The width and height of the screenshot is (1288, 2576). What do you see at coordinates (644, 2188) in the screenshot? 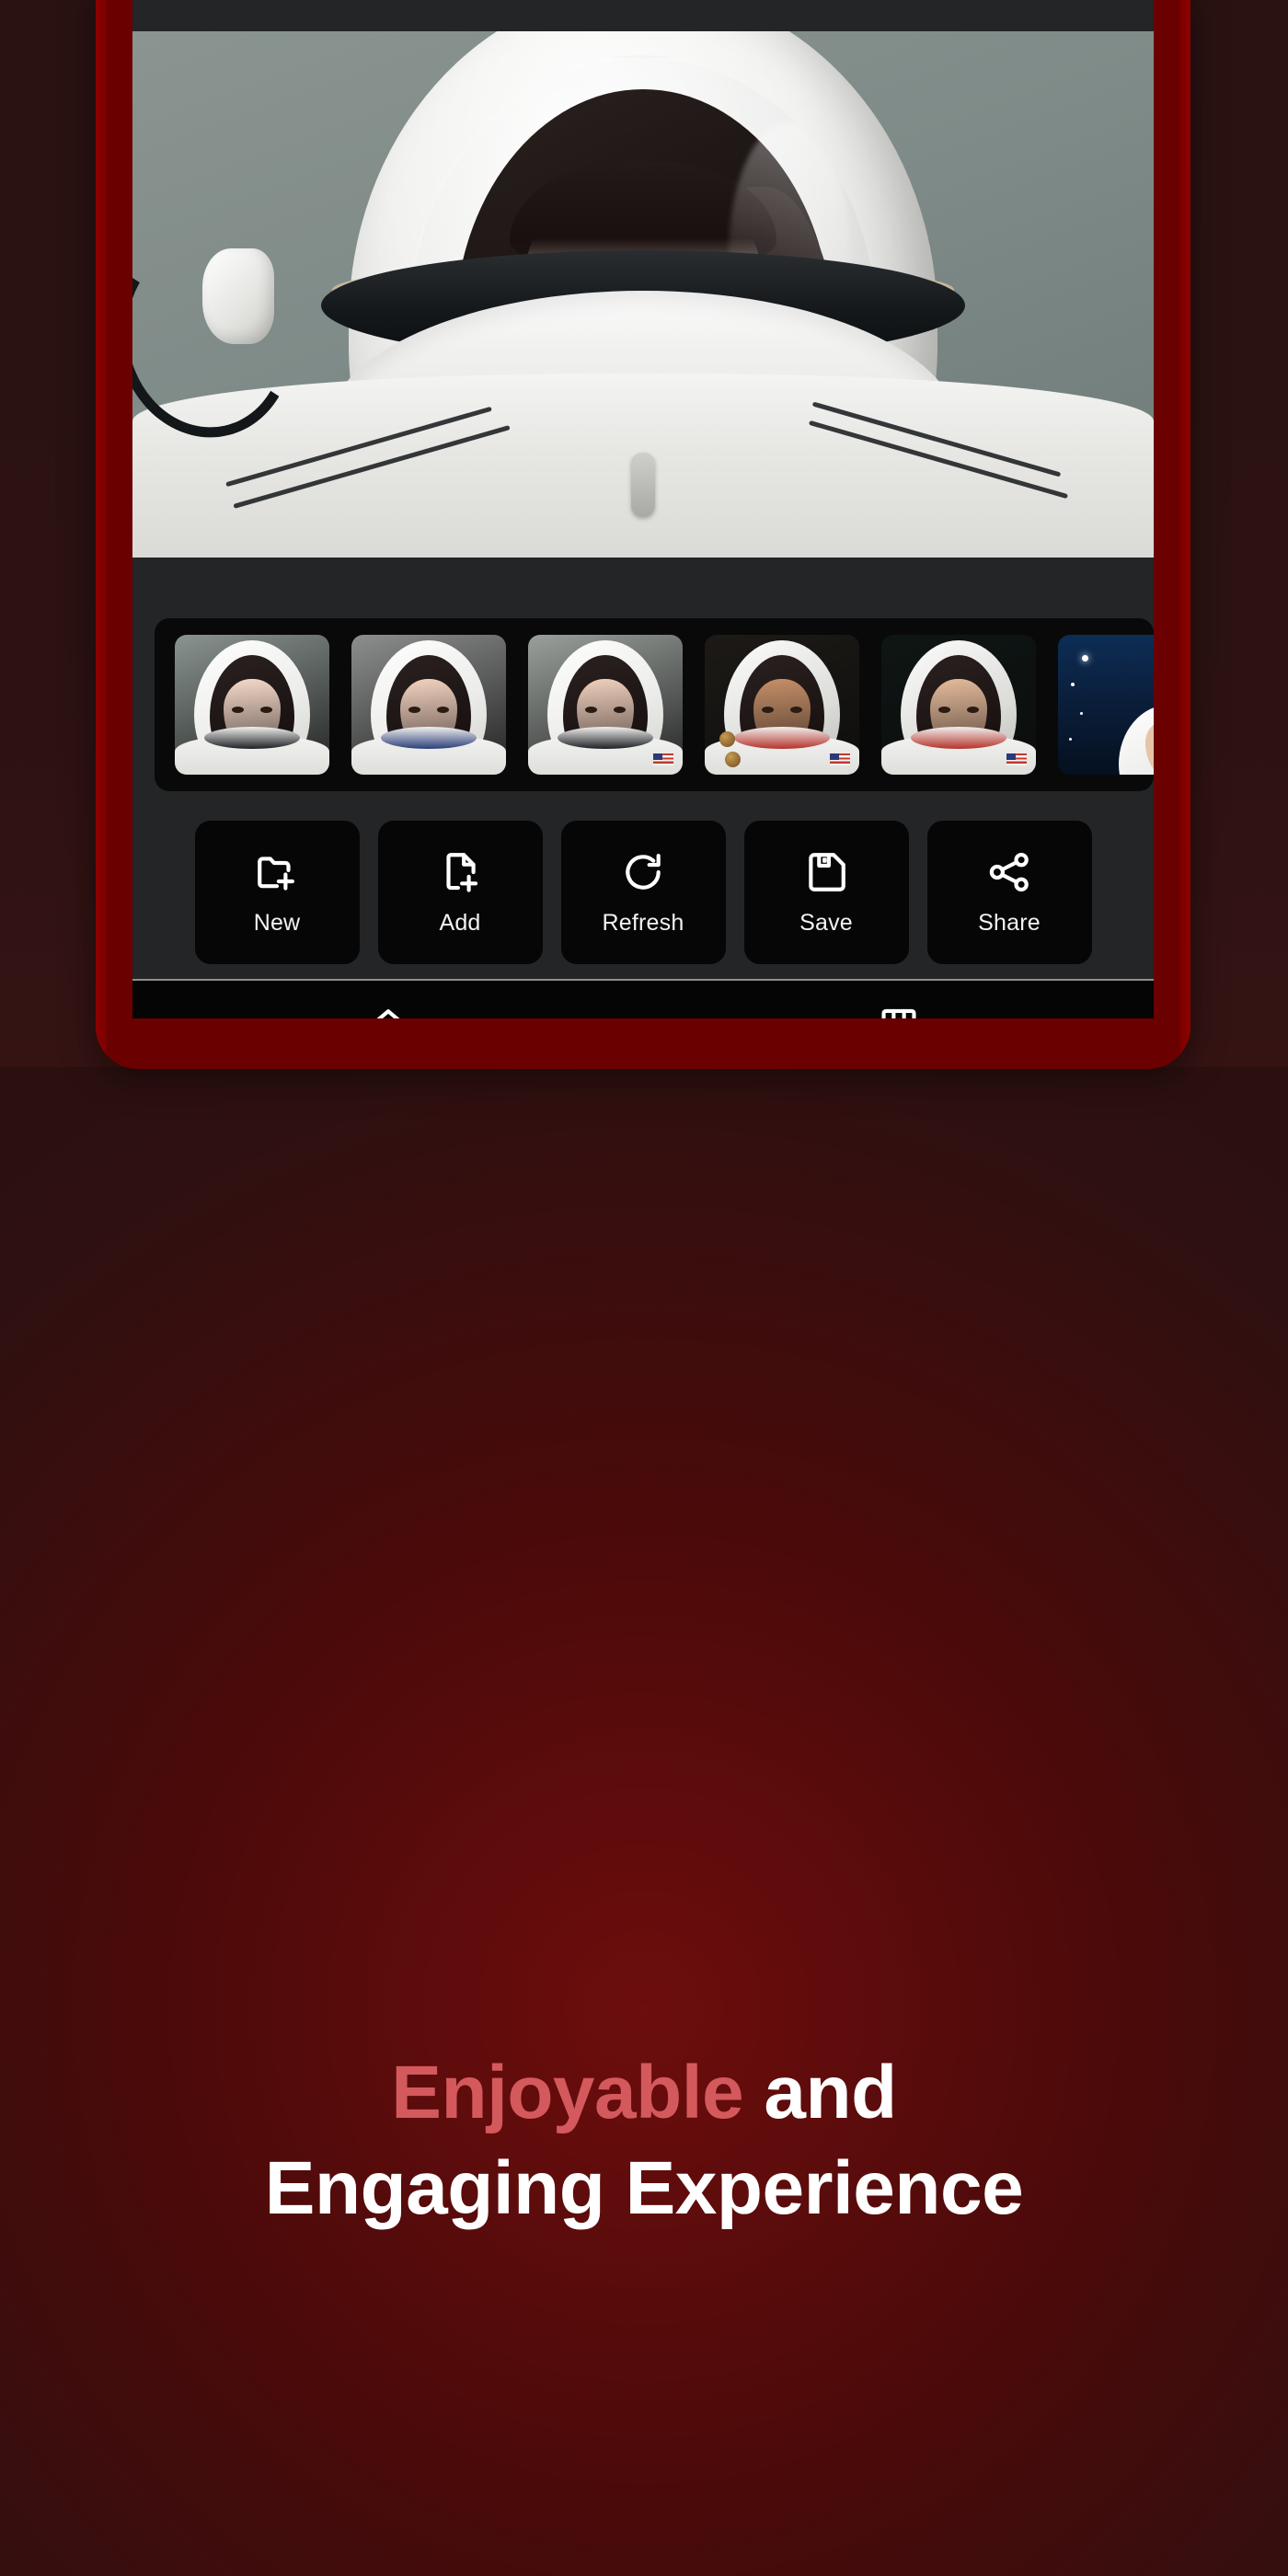
I see `headline-line-2: Engaging Experience` at bounding box center [644, 2188].